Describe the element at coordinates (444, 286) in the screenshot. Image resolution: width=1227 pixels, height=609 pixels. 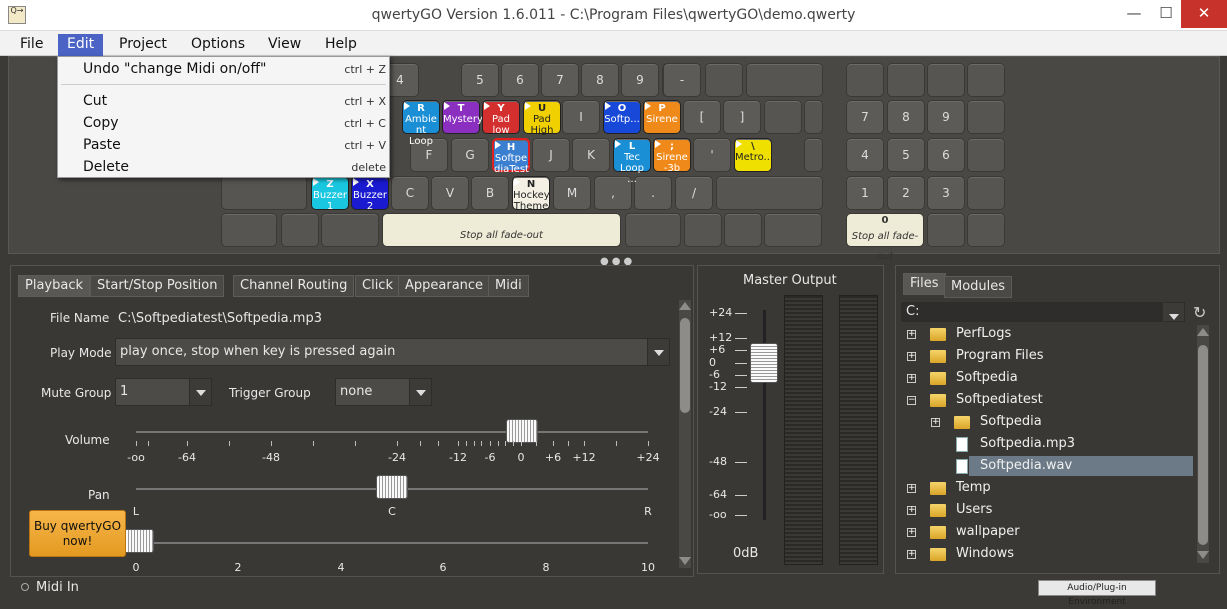
I see `tab-appearance: Appearance` at that location.